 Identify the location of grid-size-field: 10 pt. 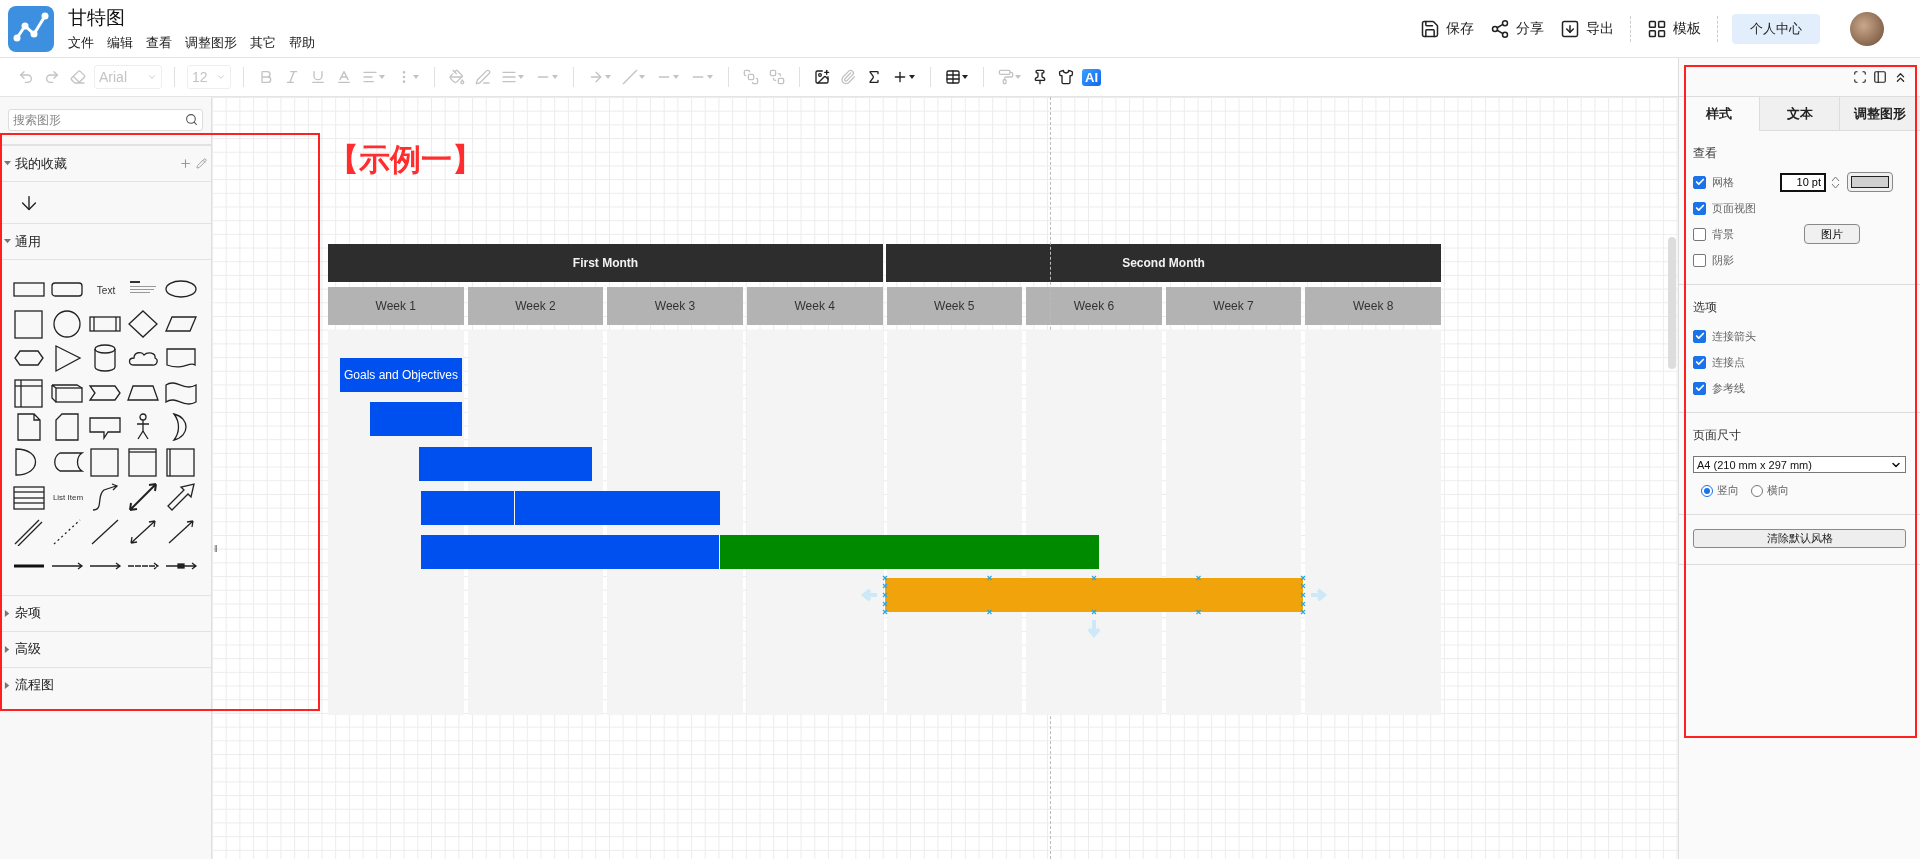
(1803, 182).